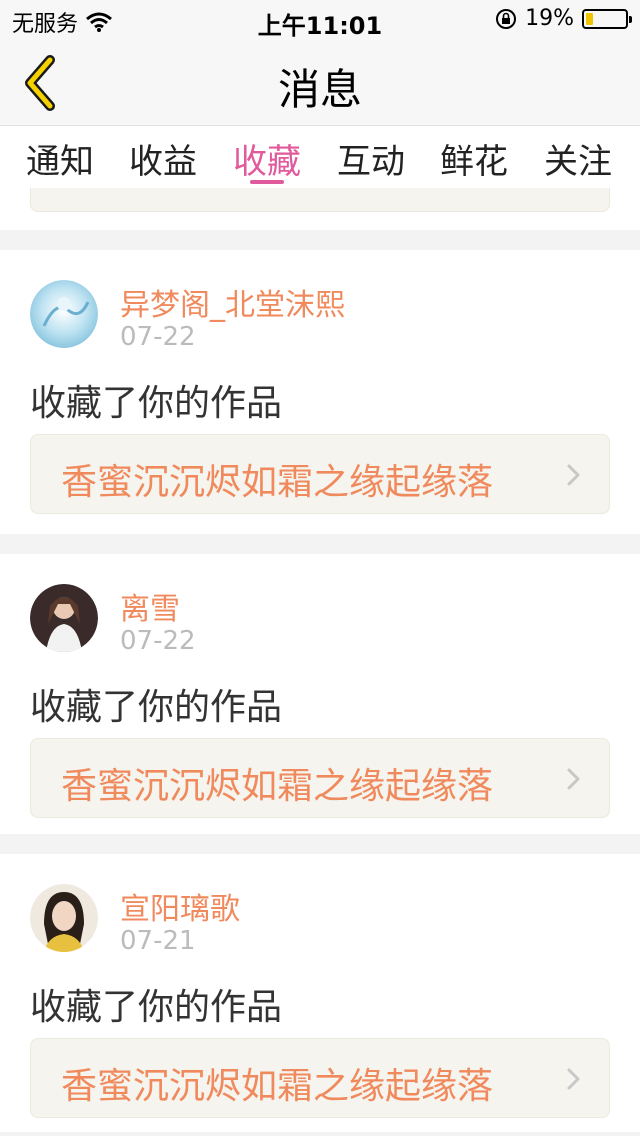  I want to click on battery-icon, so click(607, 18).